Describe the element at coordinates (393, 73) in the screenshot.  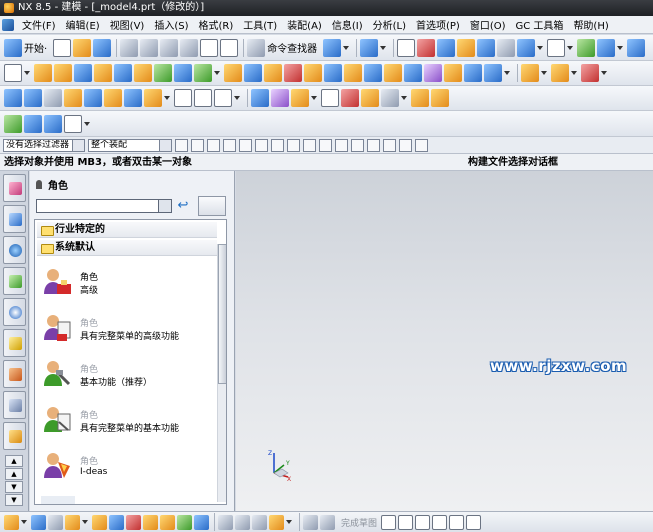
I see `split-body-icon` at that location.